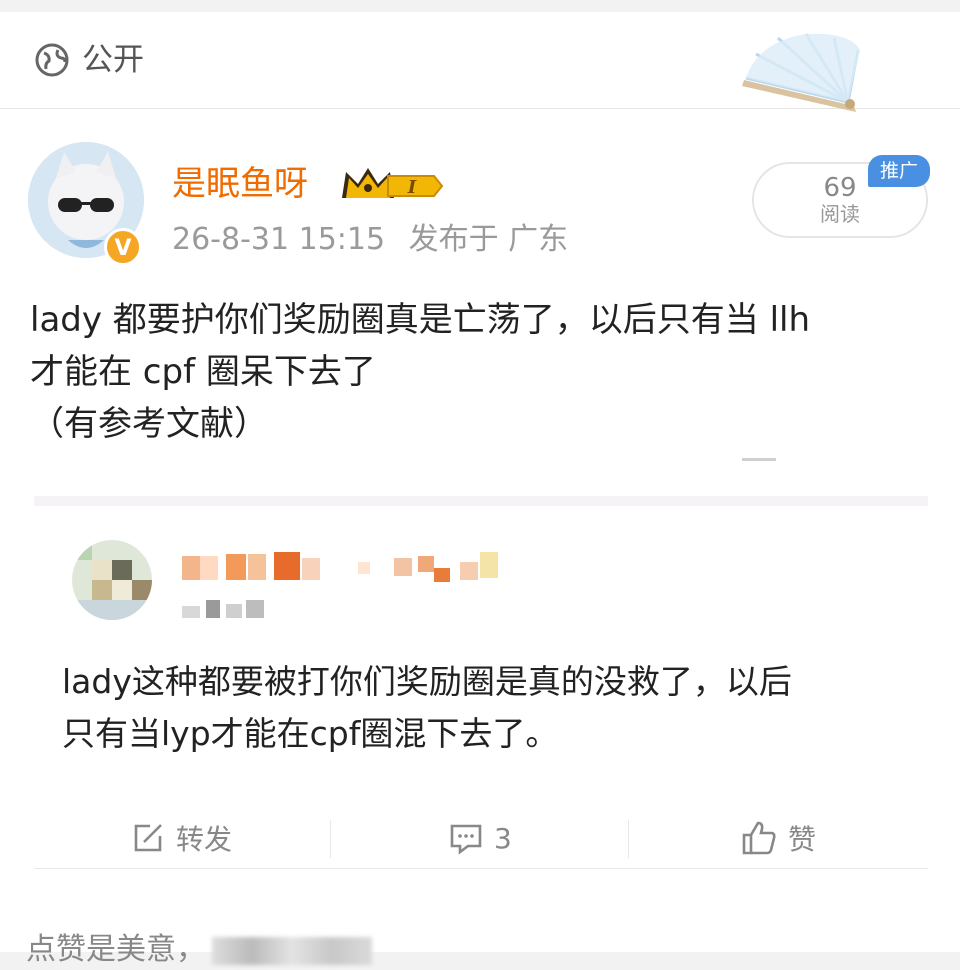  I want to click on footer-note: 点赞是美意，, so click(199, 950).